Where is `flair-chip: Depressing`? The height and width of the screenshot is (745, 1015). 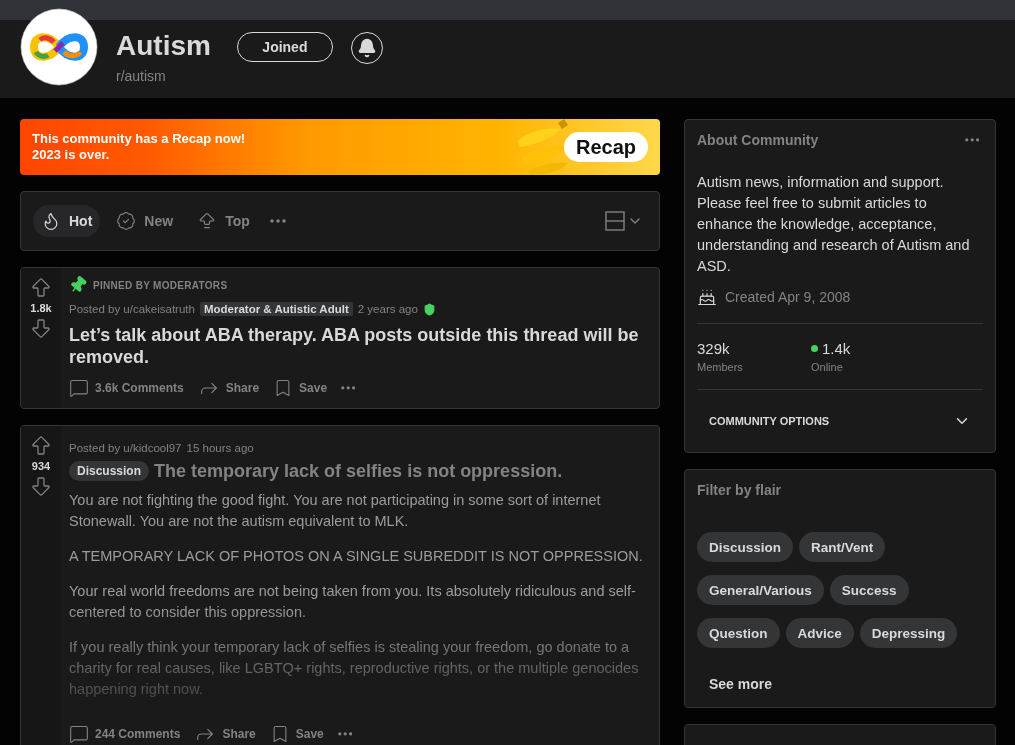
flair-chip: Depressing is located at coordinates (908, 633).